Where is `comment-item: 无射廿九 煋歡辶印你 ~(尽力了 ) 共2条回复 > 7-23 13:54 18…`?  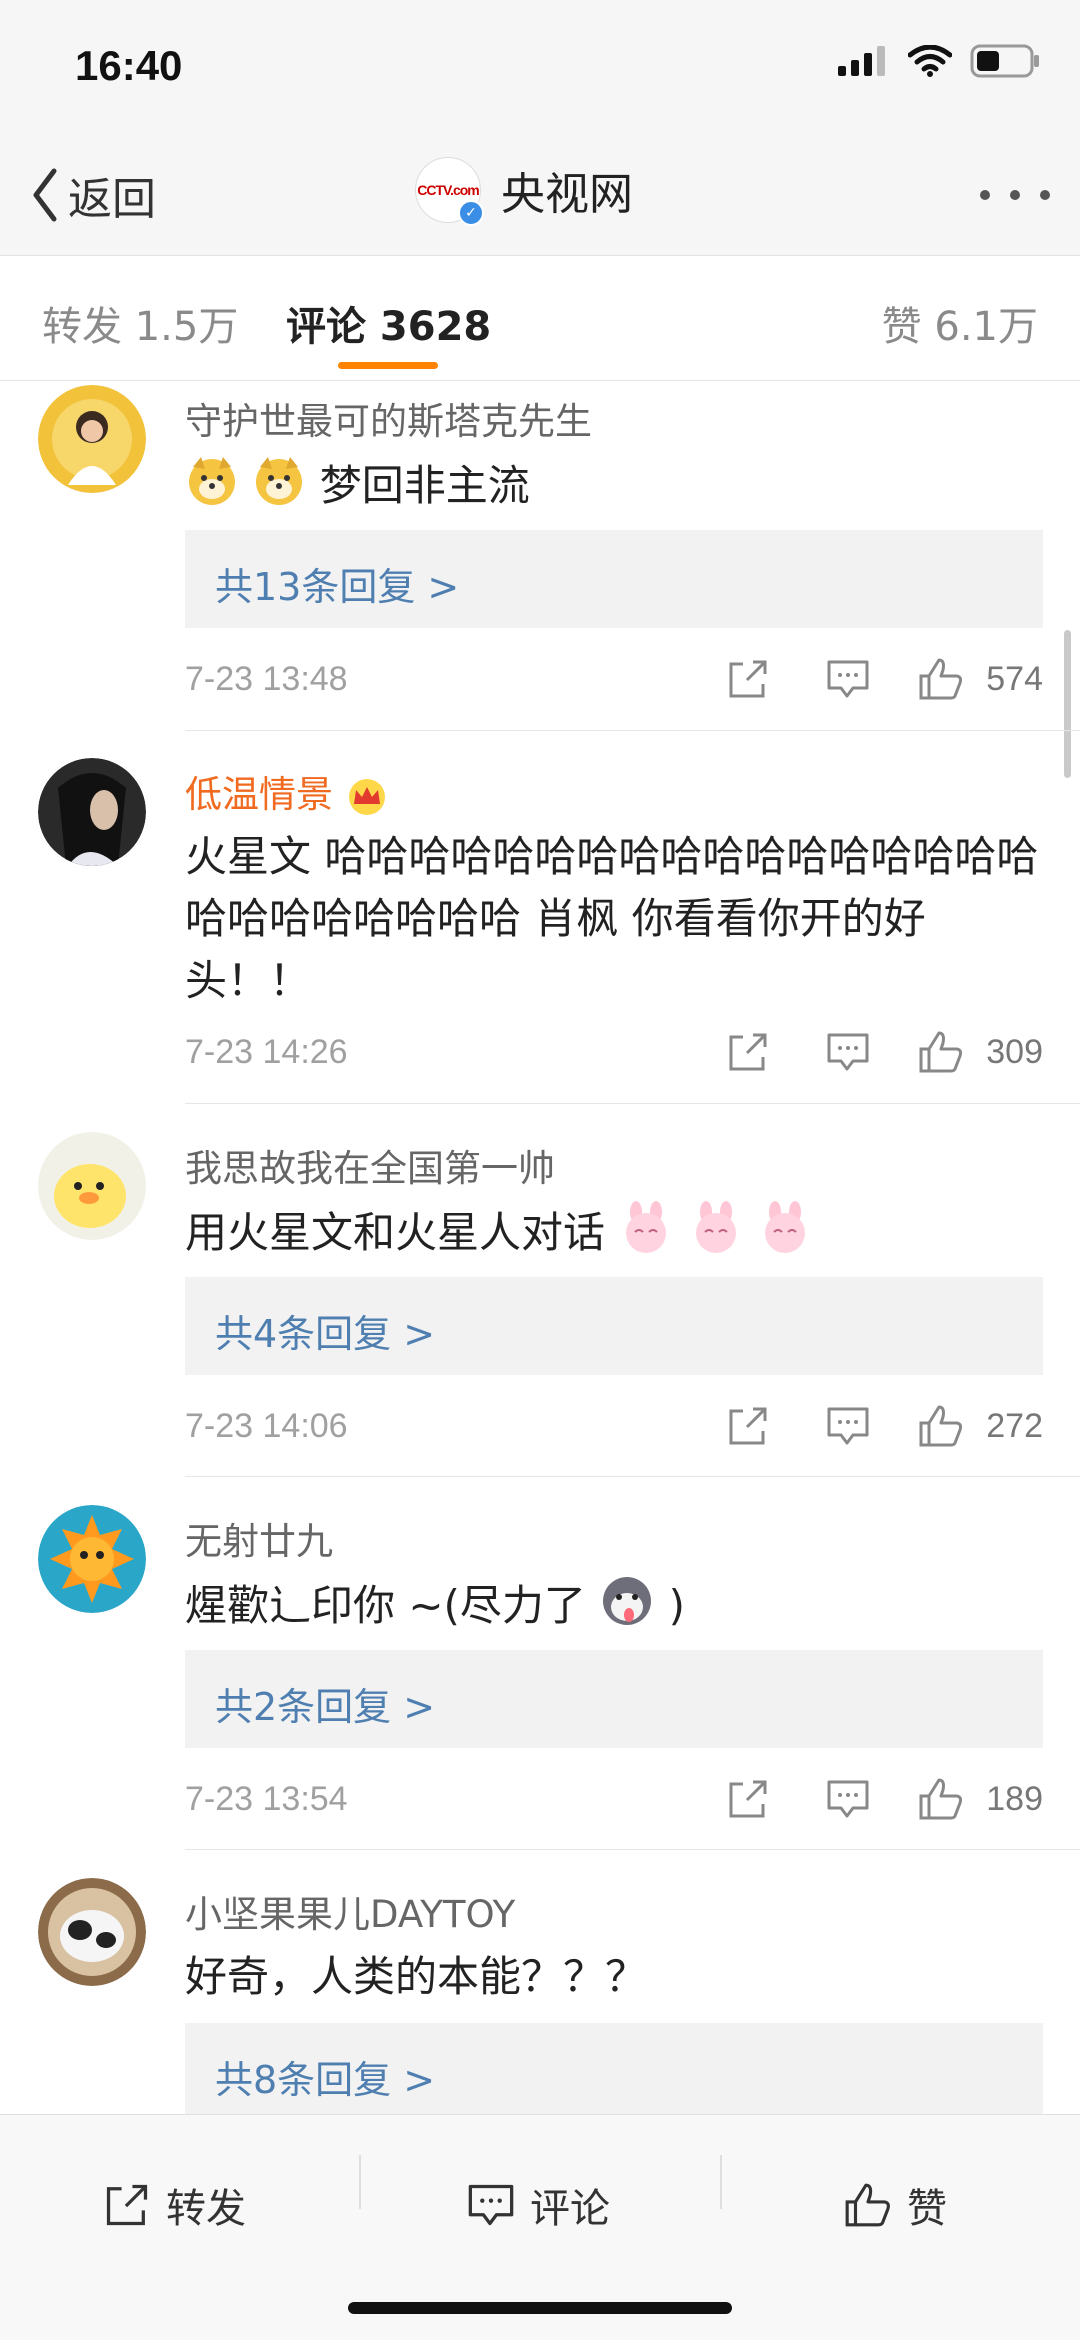 comment-item: 无射廿九 煋歡辶印你 ~(尽力了 ) 共2条回复 > 7-23 13:54 18… is located at coordinates (540, 1677).